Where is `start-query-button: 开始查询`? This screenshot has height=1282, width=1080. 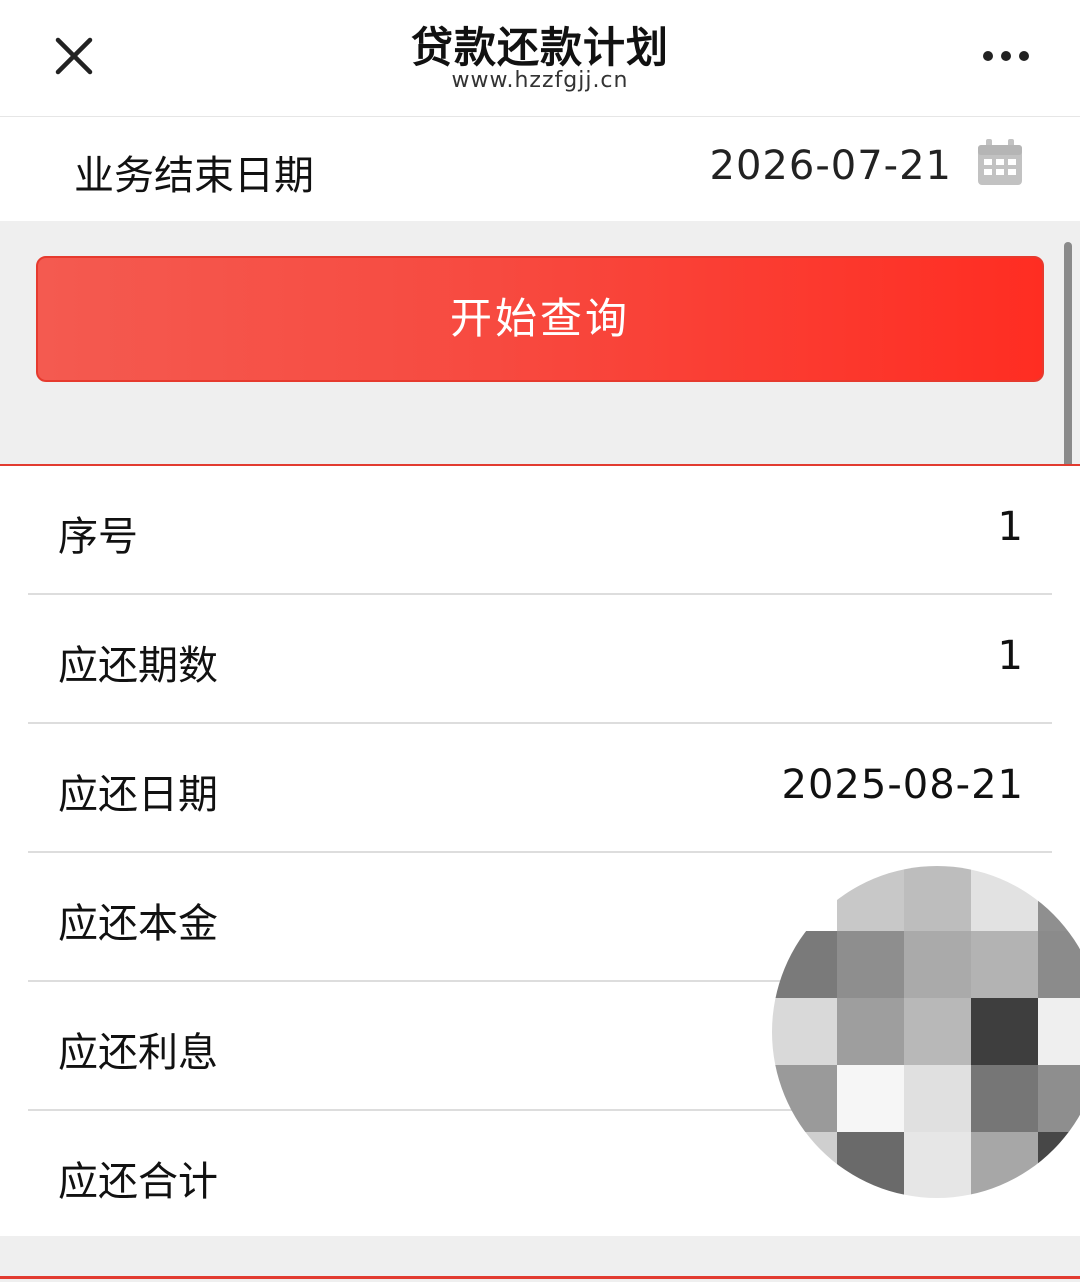 start-query-button: 开始查询 is located at coordinates (540, 319).